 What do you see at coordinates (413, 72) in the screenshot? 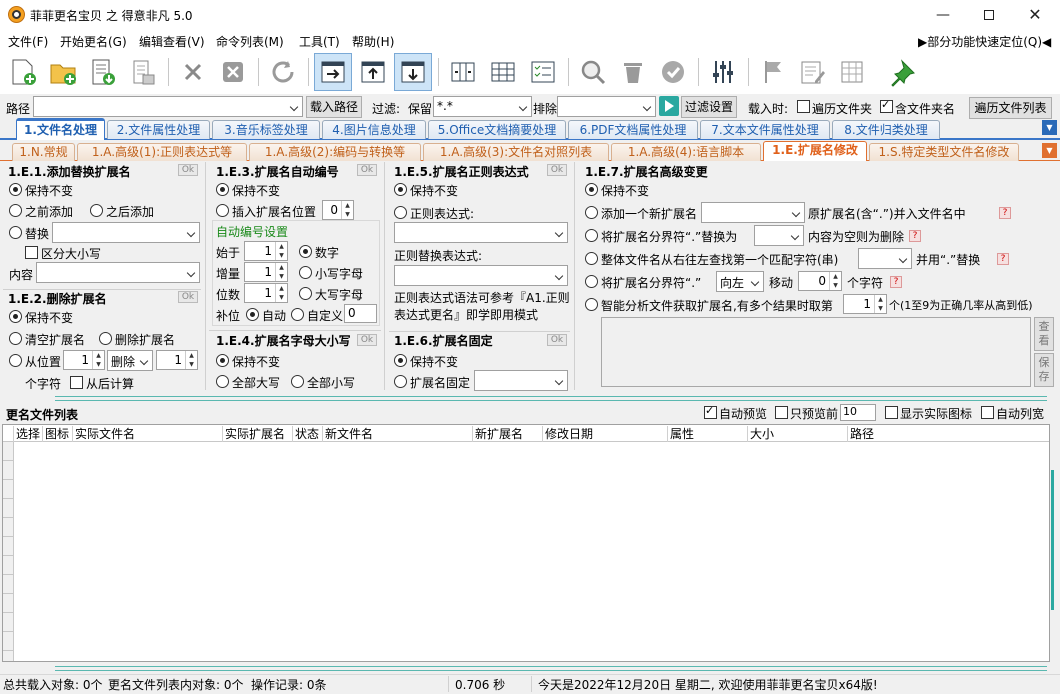
I see `move-down-icon` at bounding box center [413, 72].